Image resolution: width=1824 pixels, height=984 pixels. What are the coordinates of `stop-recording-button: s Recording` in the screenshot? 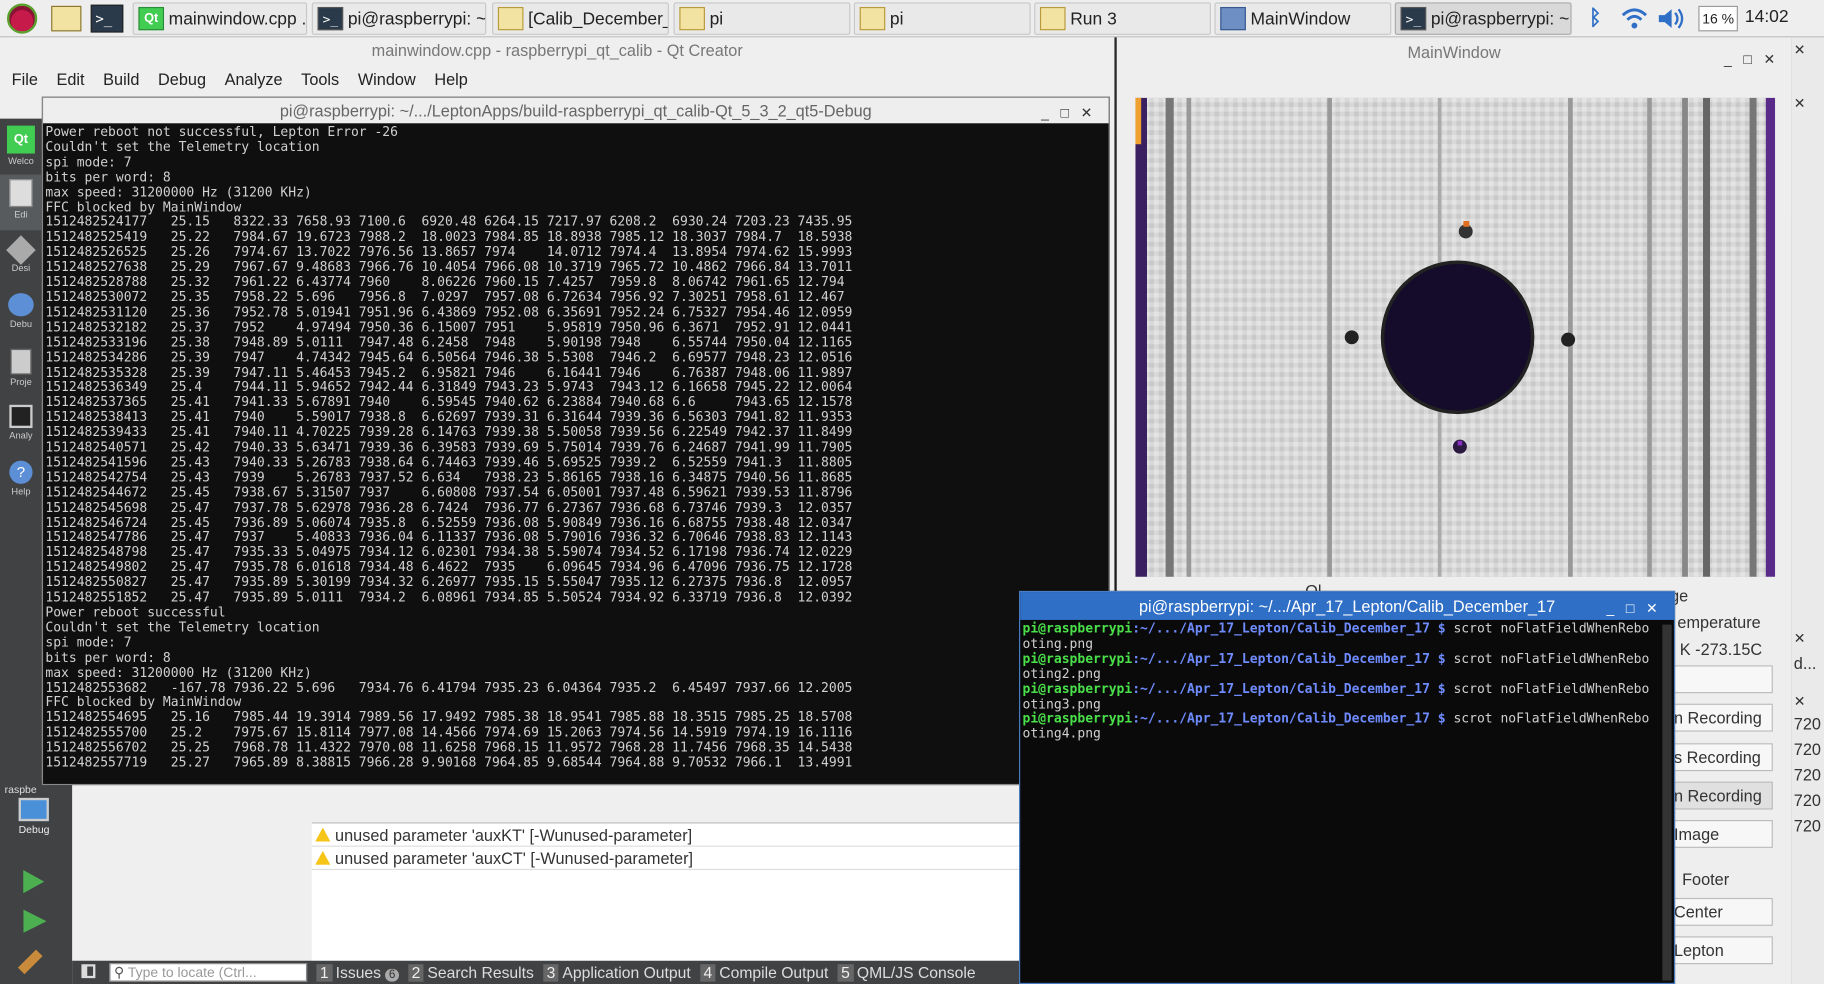 It's located at (1718, 757).